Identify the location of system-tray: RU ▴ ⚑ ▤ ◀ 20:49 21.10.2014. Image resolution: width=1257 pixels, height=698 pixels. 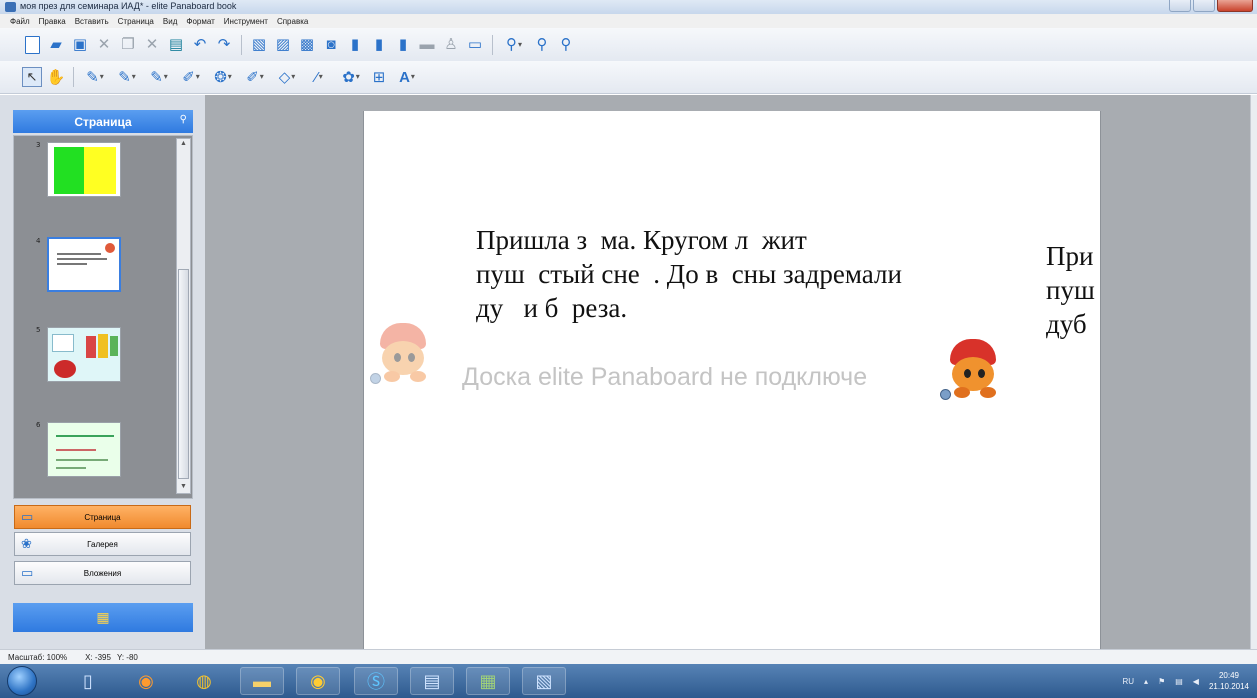
(1185, 681).